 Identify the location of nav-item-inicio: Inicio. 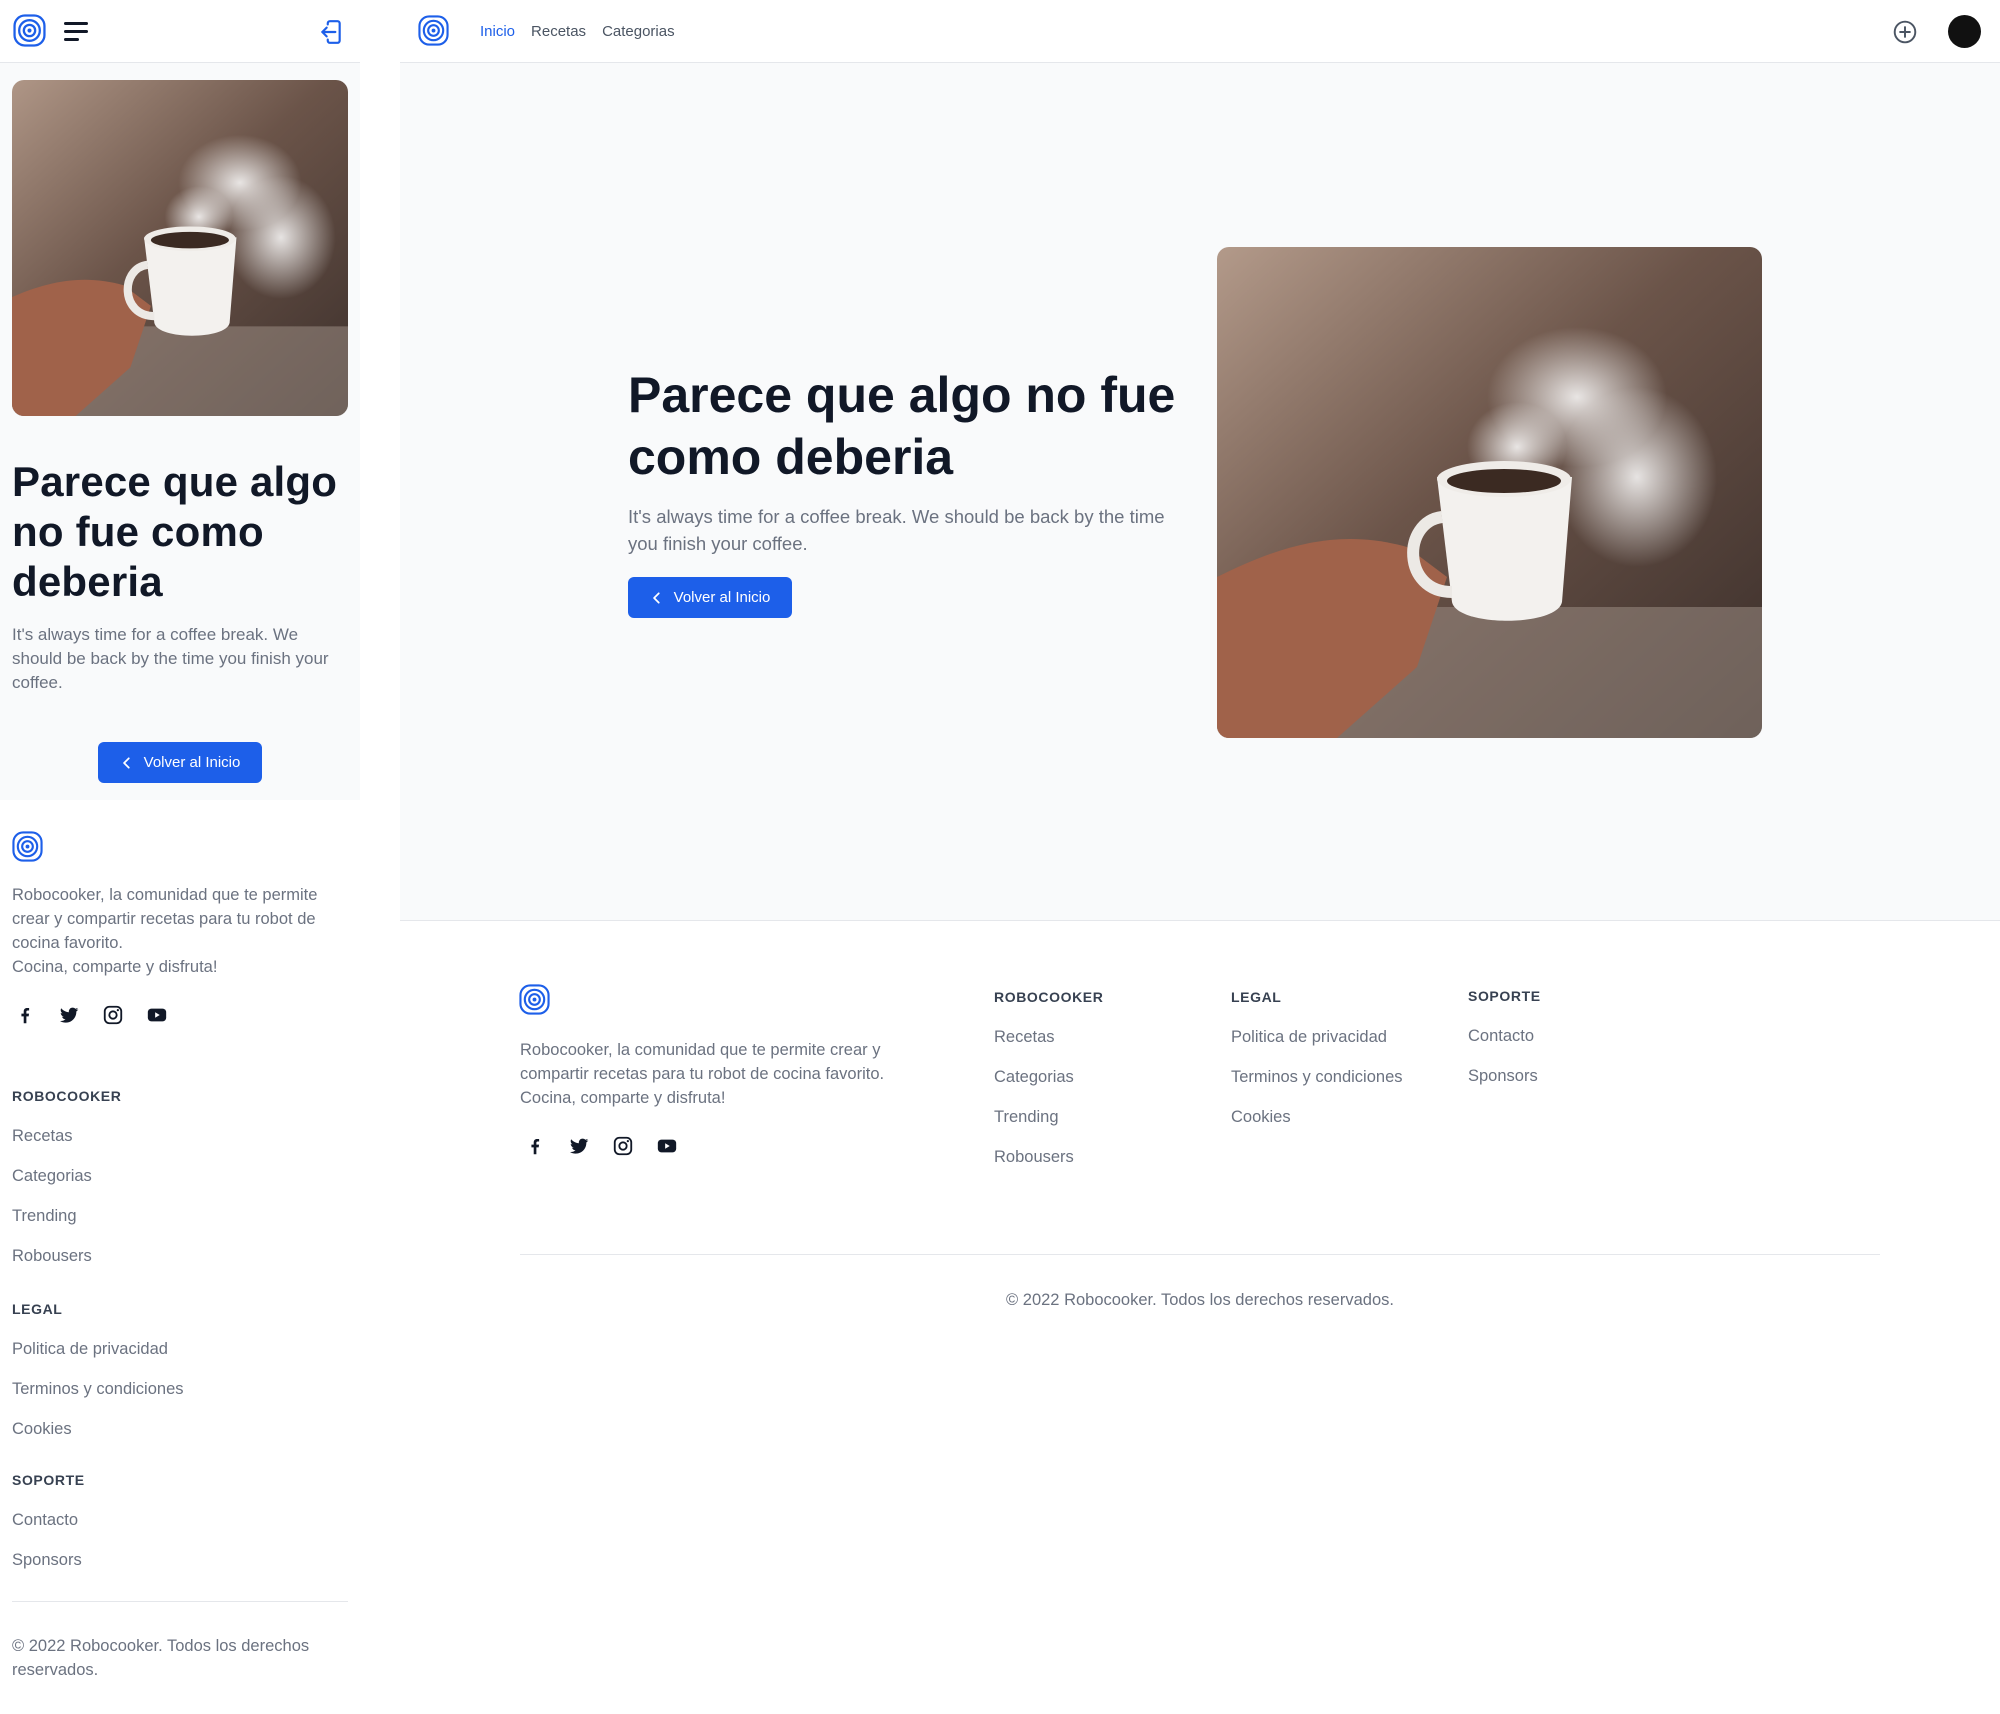
(497, 32).